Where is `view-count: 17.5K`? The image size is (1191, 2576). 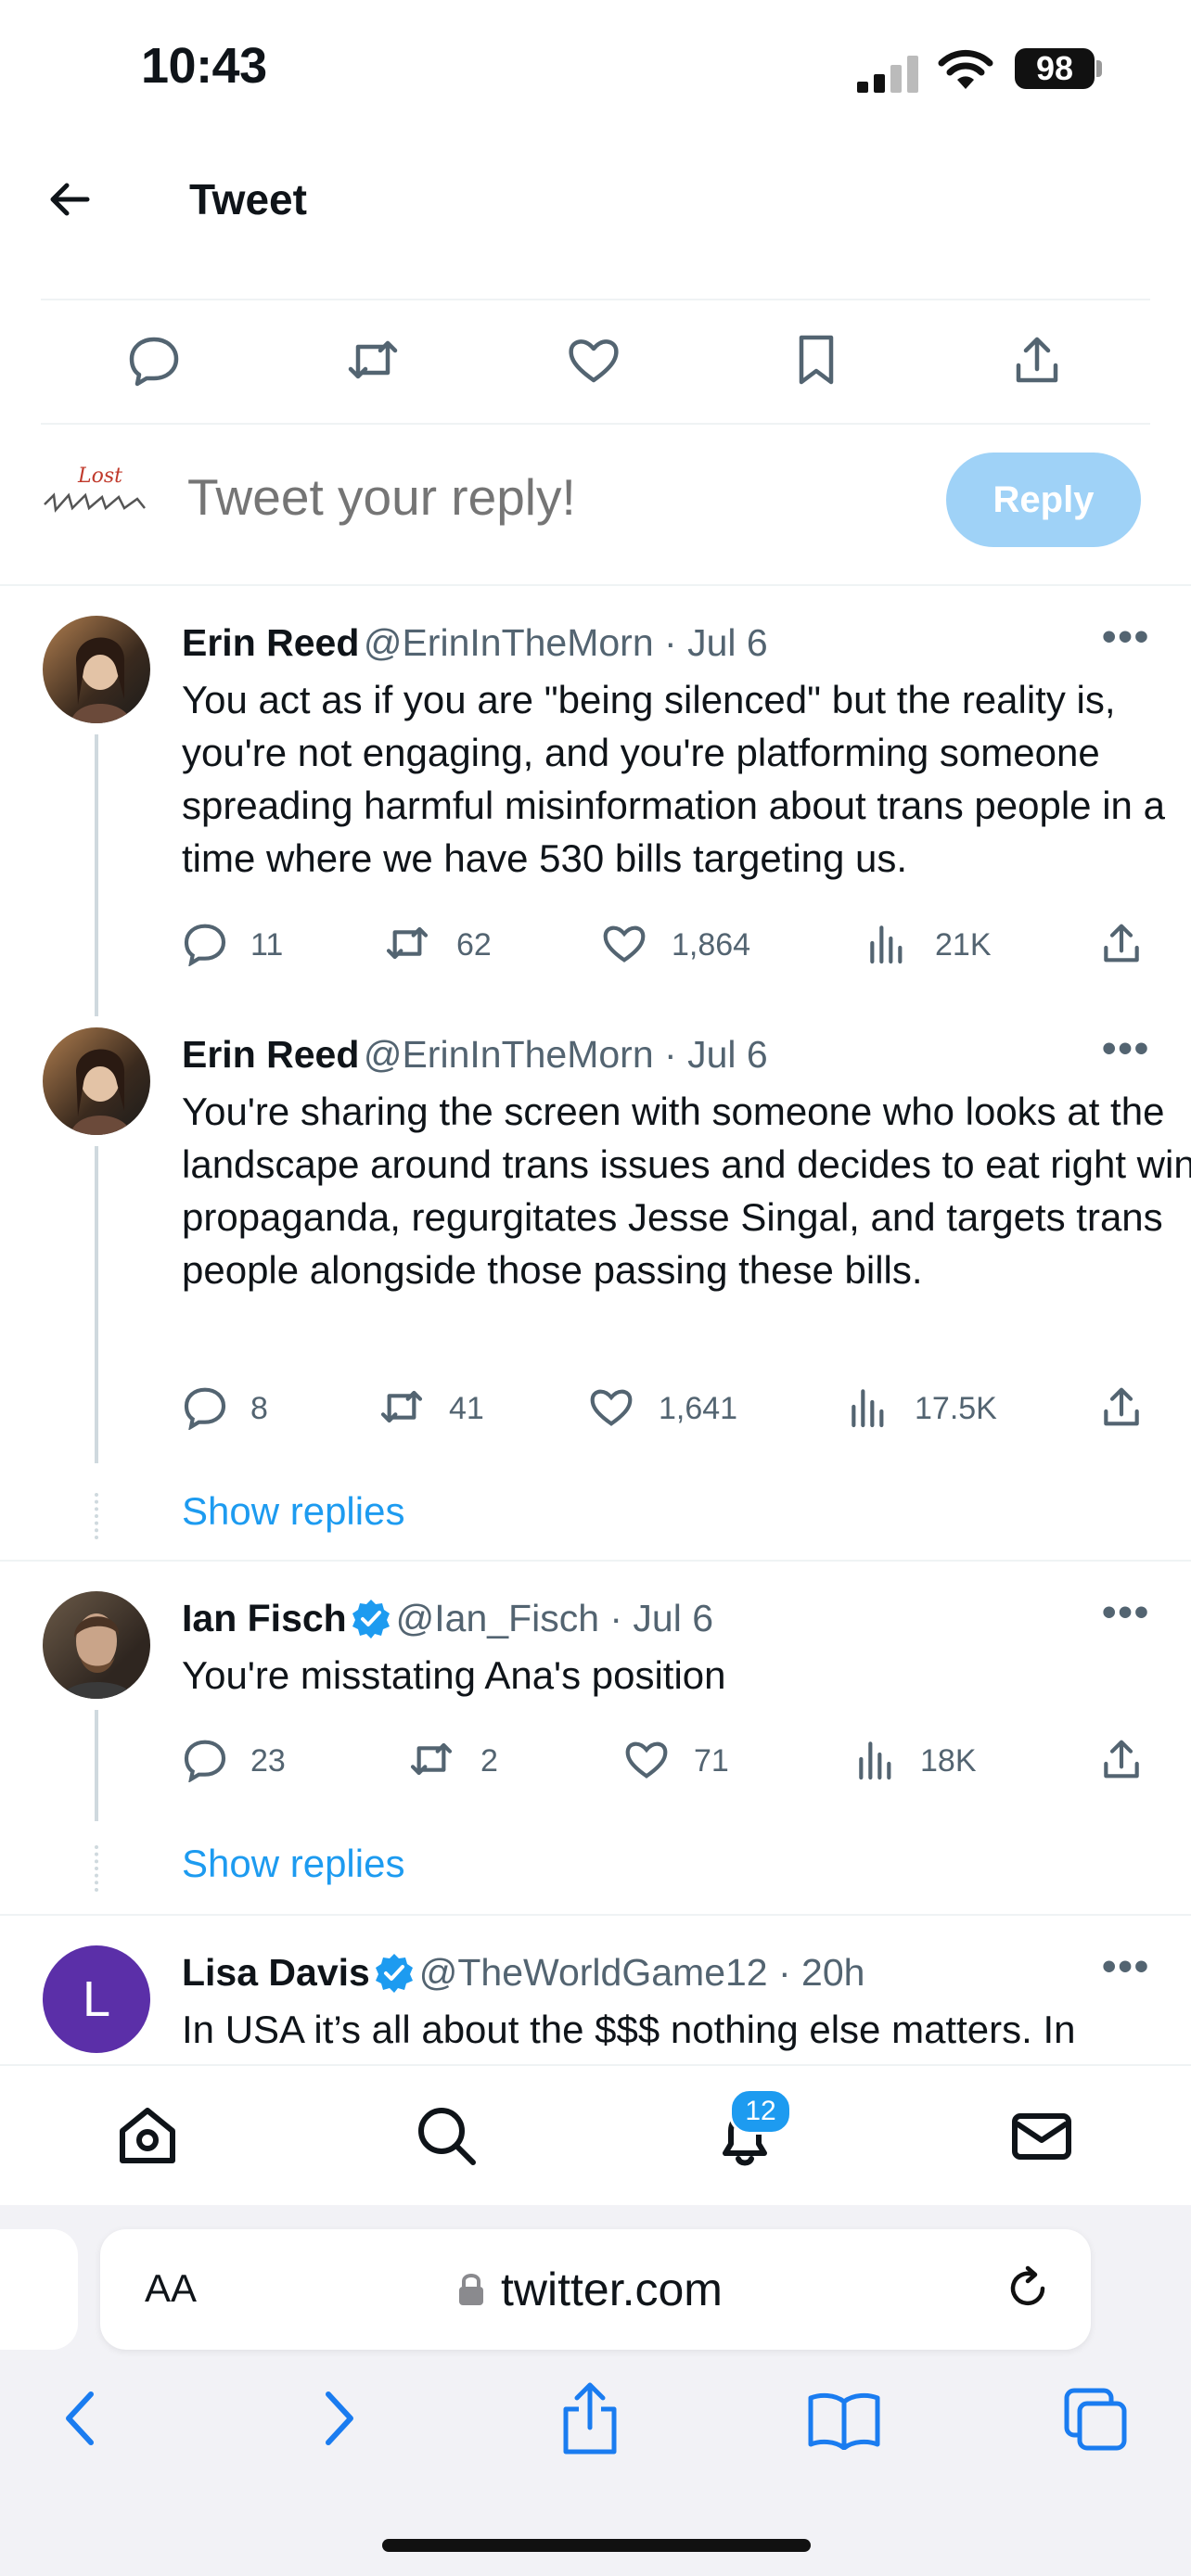
view-count: 17.5K is located at coordinates (956, 1408).